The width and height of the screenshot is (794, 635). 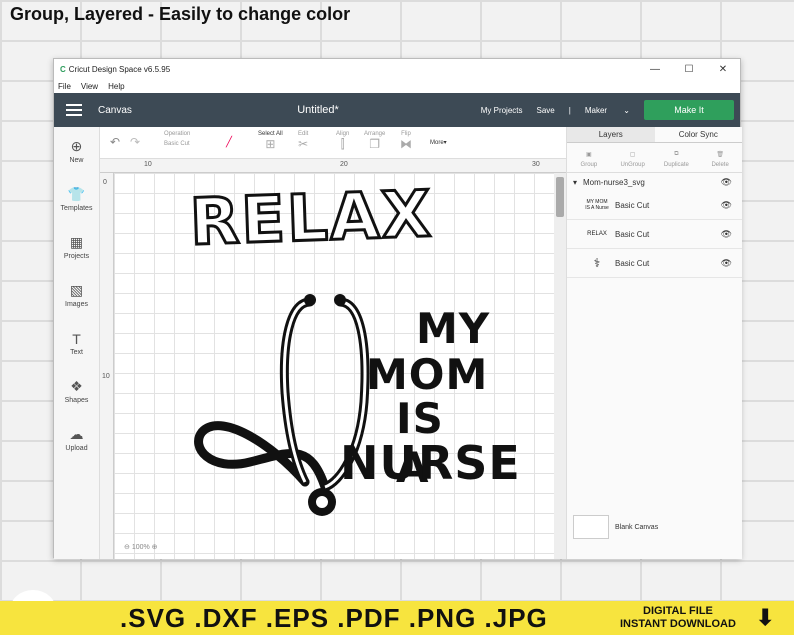 I want to click on layer-item: RELAX Basic Cut 👁, so click(x=654, y=234).